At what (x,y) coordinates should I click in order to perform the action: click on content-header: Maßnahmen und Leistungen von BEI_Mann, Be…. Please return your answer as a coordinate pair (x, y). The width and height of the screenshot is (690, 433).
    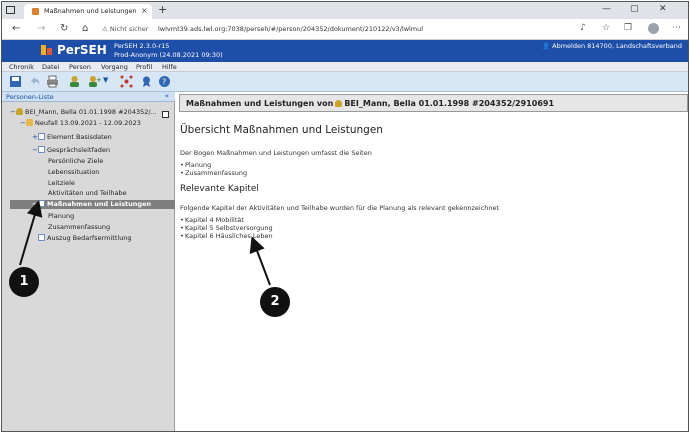
    Looking at the image, I should click on (433, 103).